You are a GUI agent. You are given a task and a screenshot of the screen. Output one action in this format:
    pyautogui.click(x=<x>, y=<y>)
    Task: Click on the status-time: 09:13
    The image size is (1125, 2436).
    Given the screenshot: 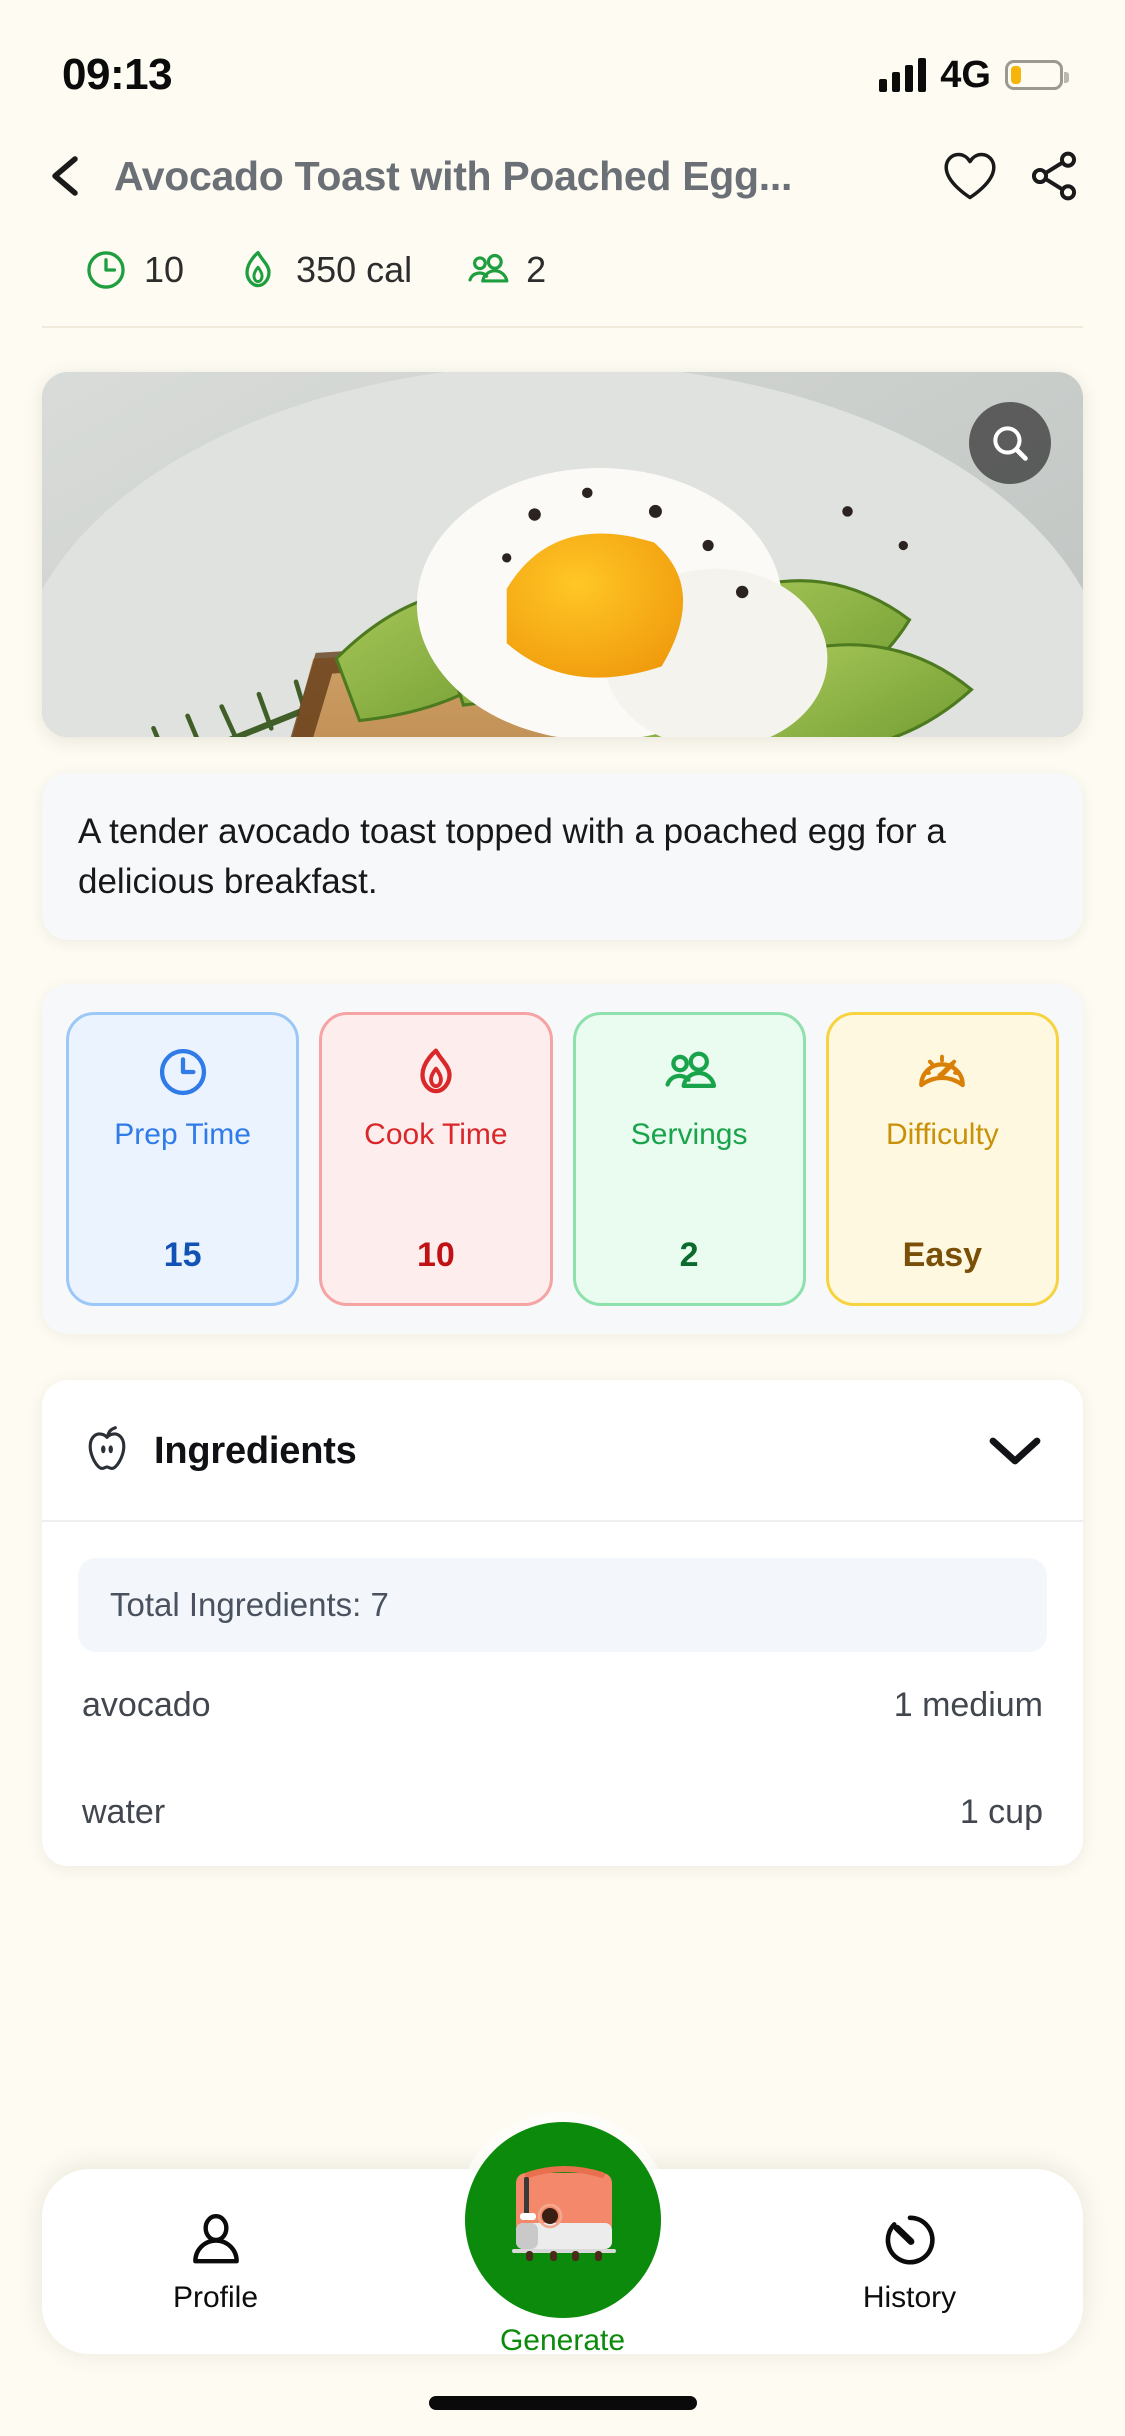 What is the action you would take?
    pyautogui.click(x=117, y=74)
    